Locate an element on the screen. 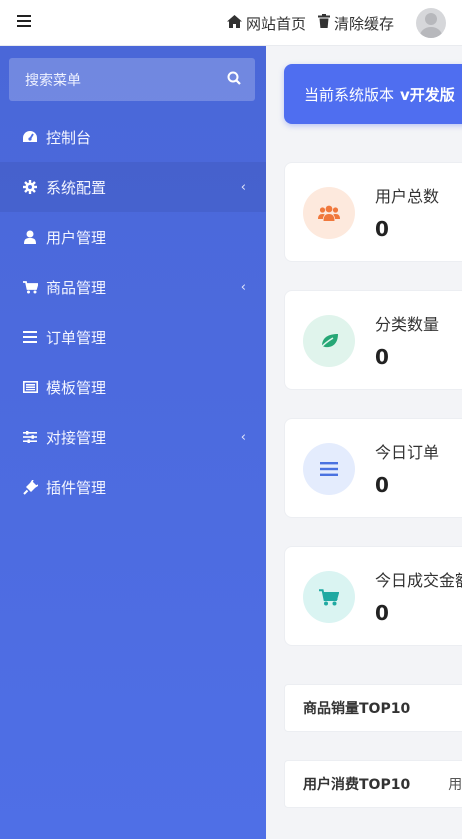 The image size is (462, 839). search-icon is located at coordinates (234, 79).